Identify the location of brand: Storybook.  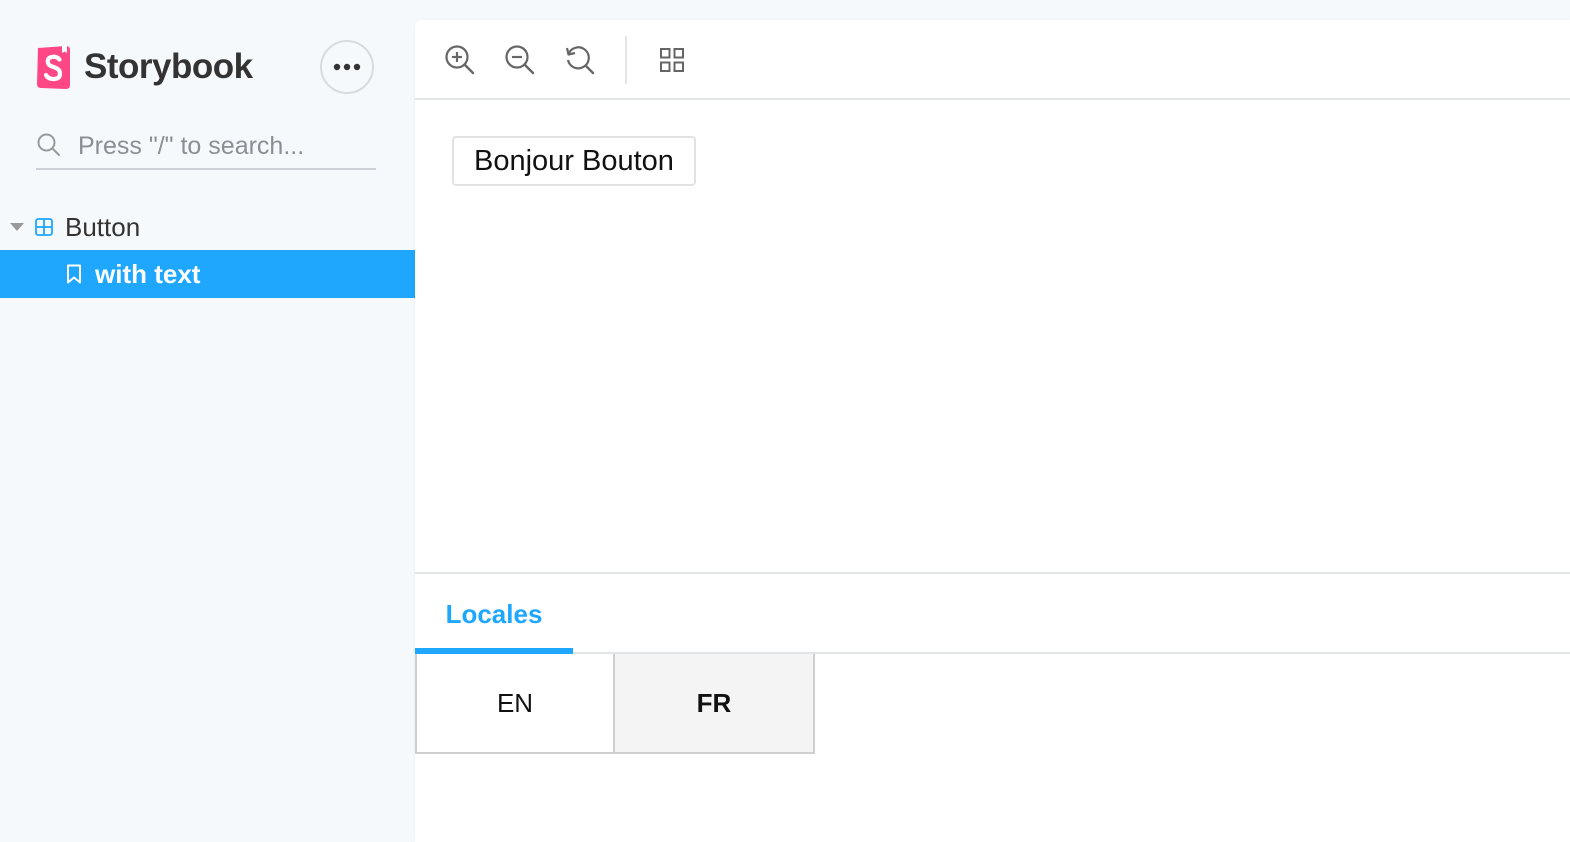
(144, 67).